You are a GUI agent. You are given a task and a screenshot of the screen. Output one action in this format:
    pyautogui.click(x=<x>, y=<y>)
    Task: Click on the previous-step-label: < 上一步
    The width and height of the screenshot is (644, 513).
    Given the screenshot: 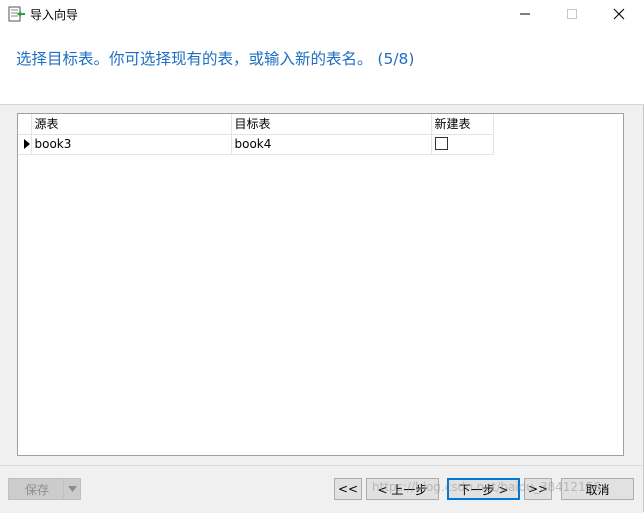 What is the action you would take?
    pyautogui.click(x=402, y=489)
    